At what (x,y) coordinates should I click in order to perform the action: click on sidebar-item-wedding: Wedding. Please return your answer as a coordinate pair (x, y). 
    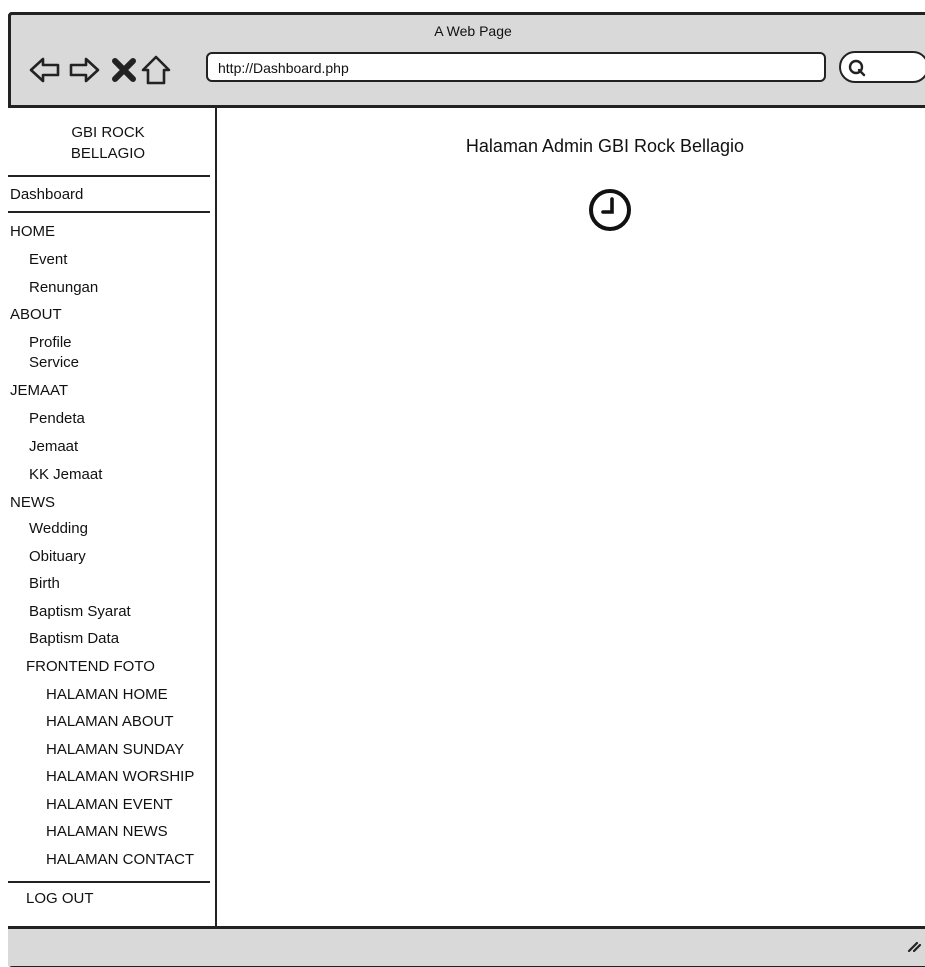
    Looking at the image, I should click on (58, 528).